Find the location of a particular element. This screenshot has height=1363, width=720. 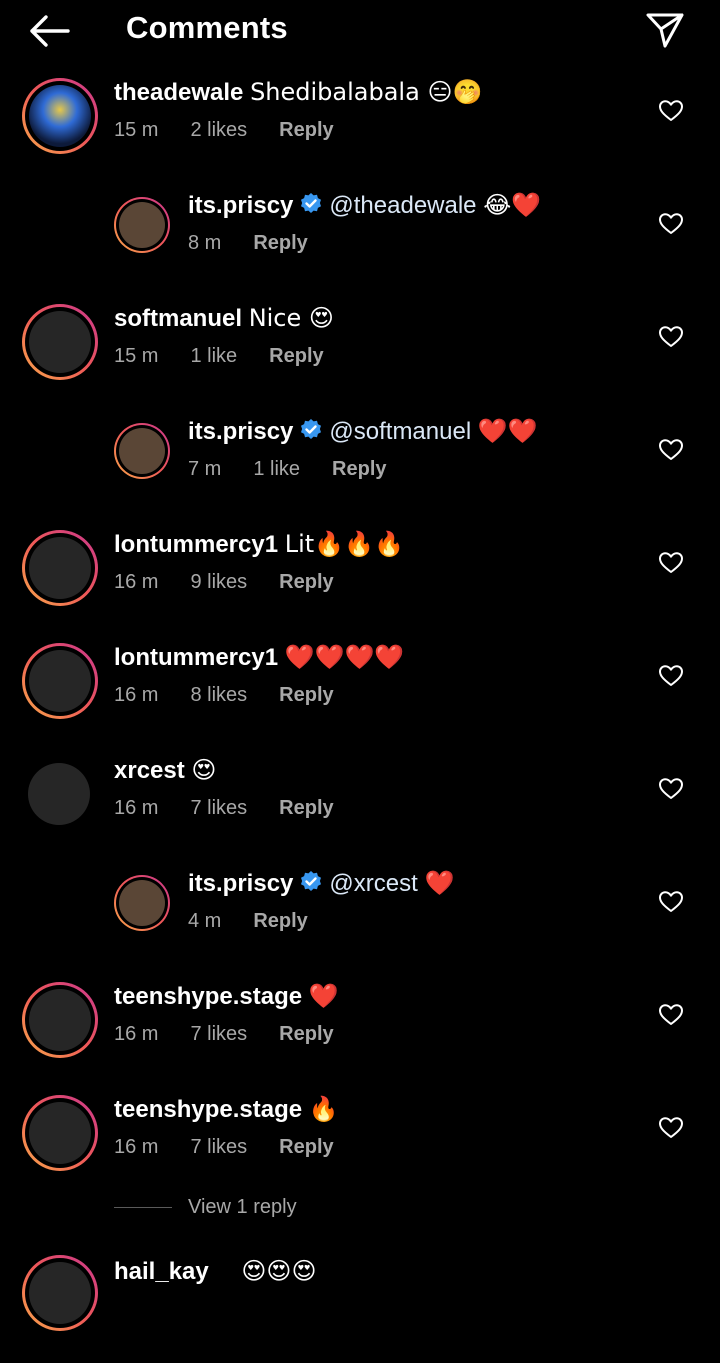

comment-body: Shedibalabala 😑🤭 is located at coordinates (366, 92).